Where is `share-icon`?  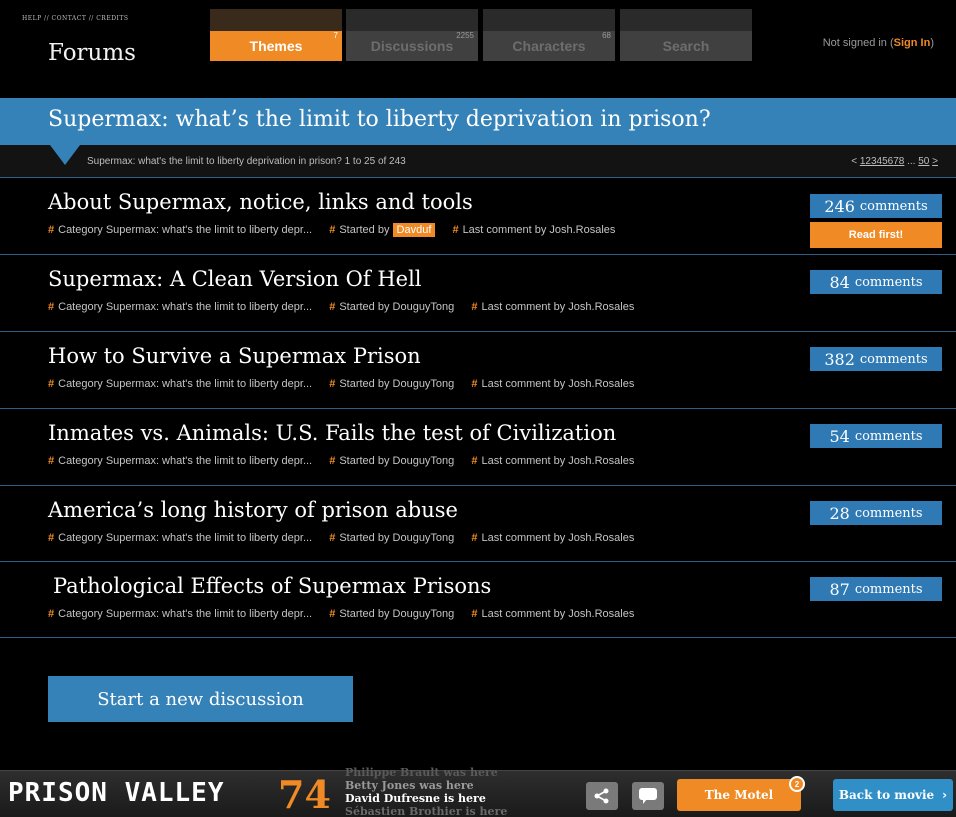
share-icon is located at coordinates (602, 796).